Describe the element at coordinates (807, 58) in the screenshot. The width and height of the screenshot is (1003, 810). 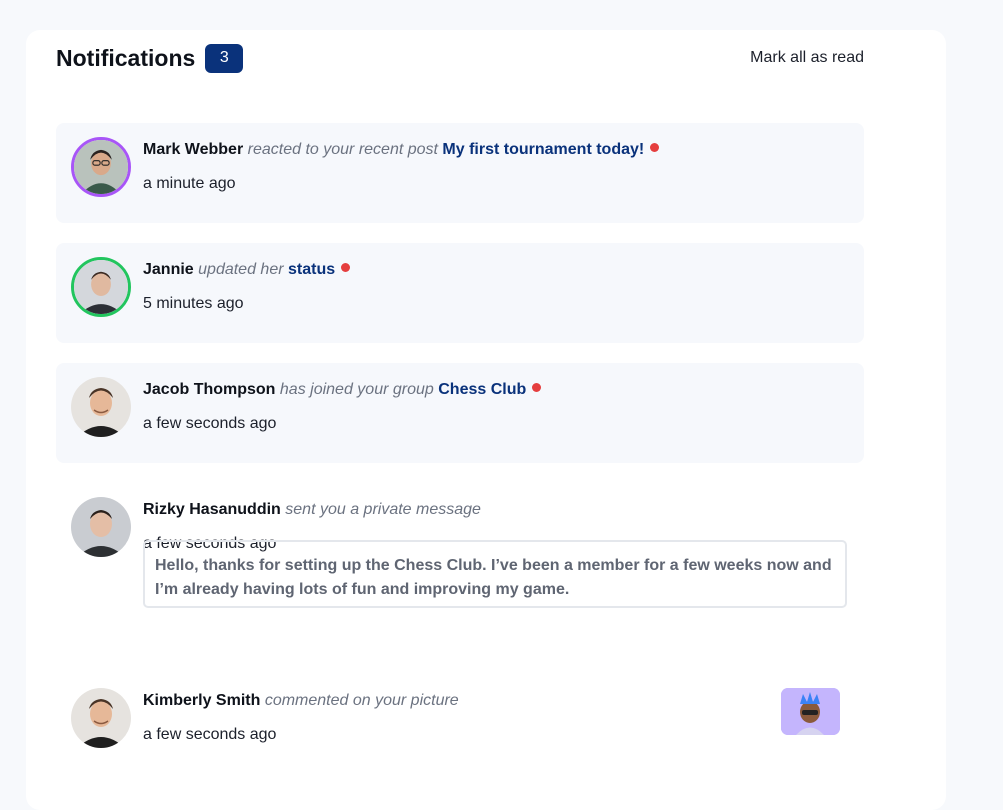
I see `mark-all-read-button: Mark all as read` at that location.